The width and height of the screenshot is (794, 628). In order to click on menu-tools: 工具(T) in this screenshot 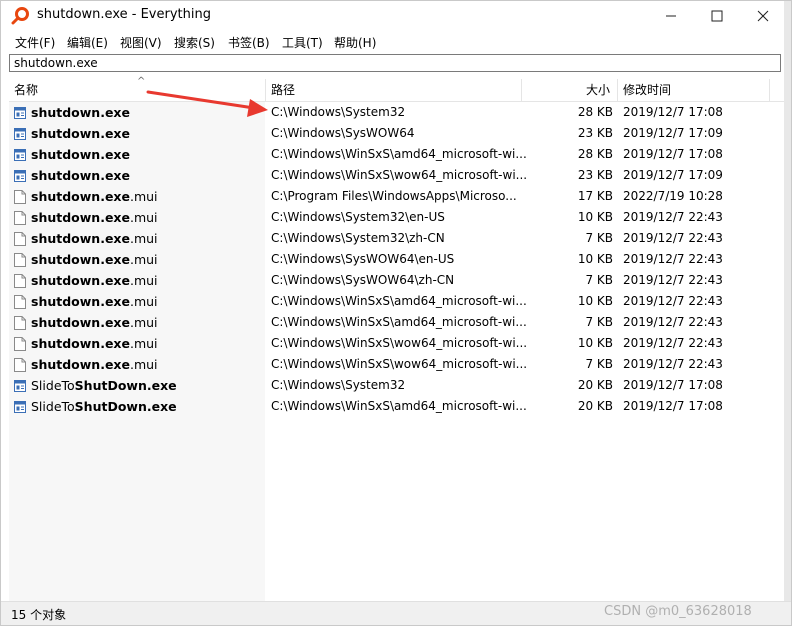, I will do `click(302, 42)`.